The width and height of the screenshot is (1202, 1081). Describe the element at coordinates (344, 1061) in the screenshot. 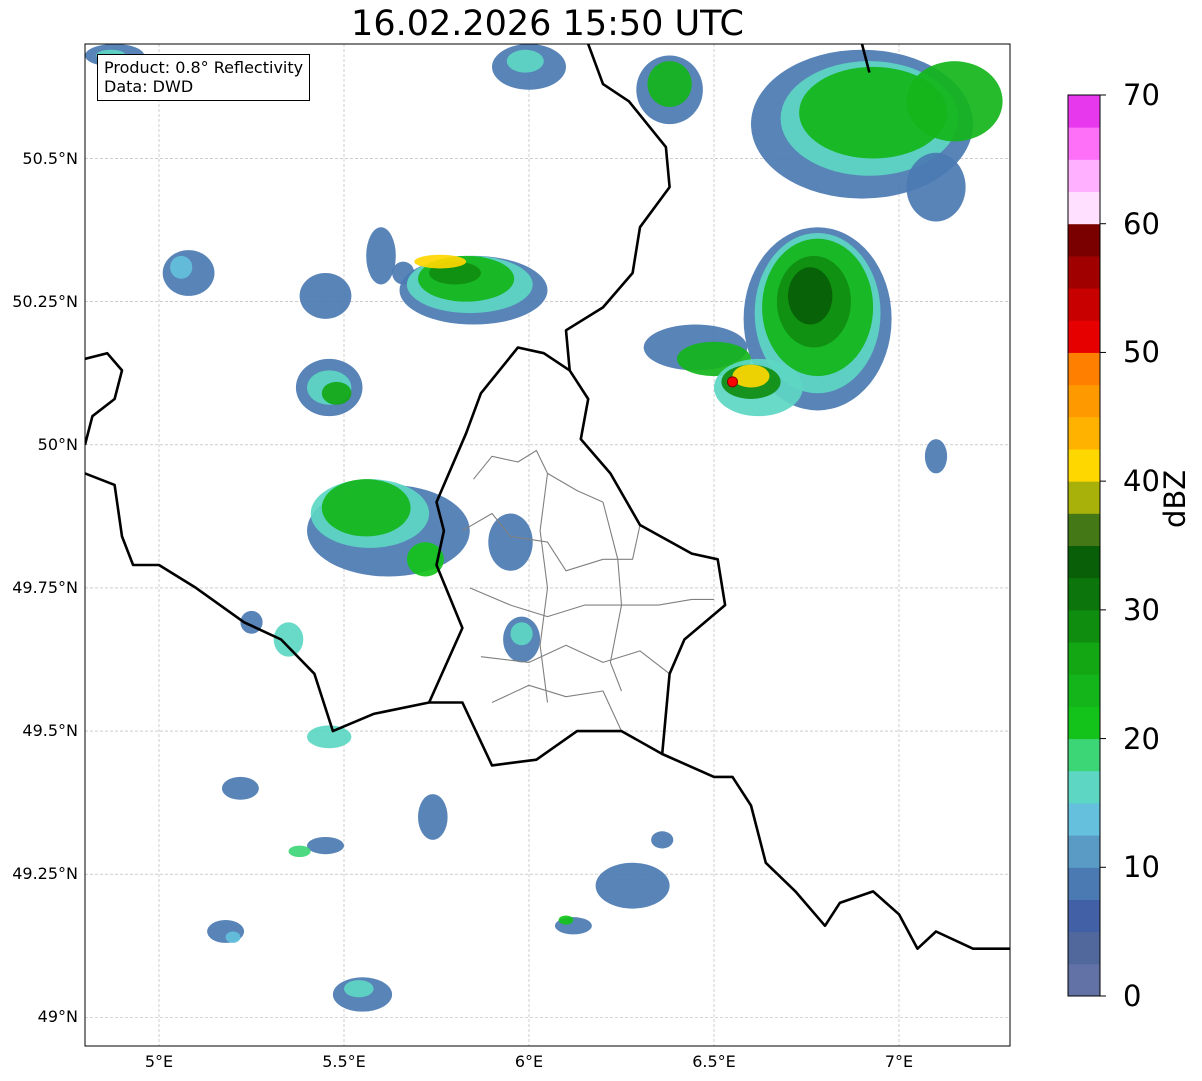

I see `lon-tick-label: 5.5°E` at that location.